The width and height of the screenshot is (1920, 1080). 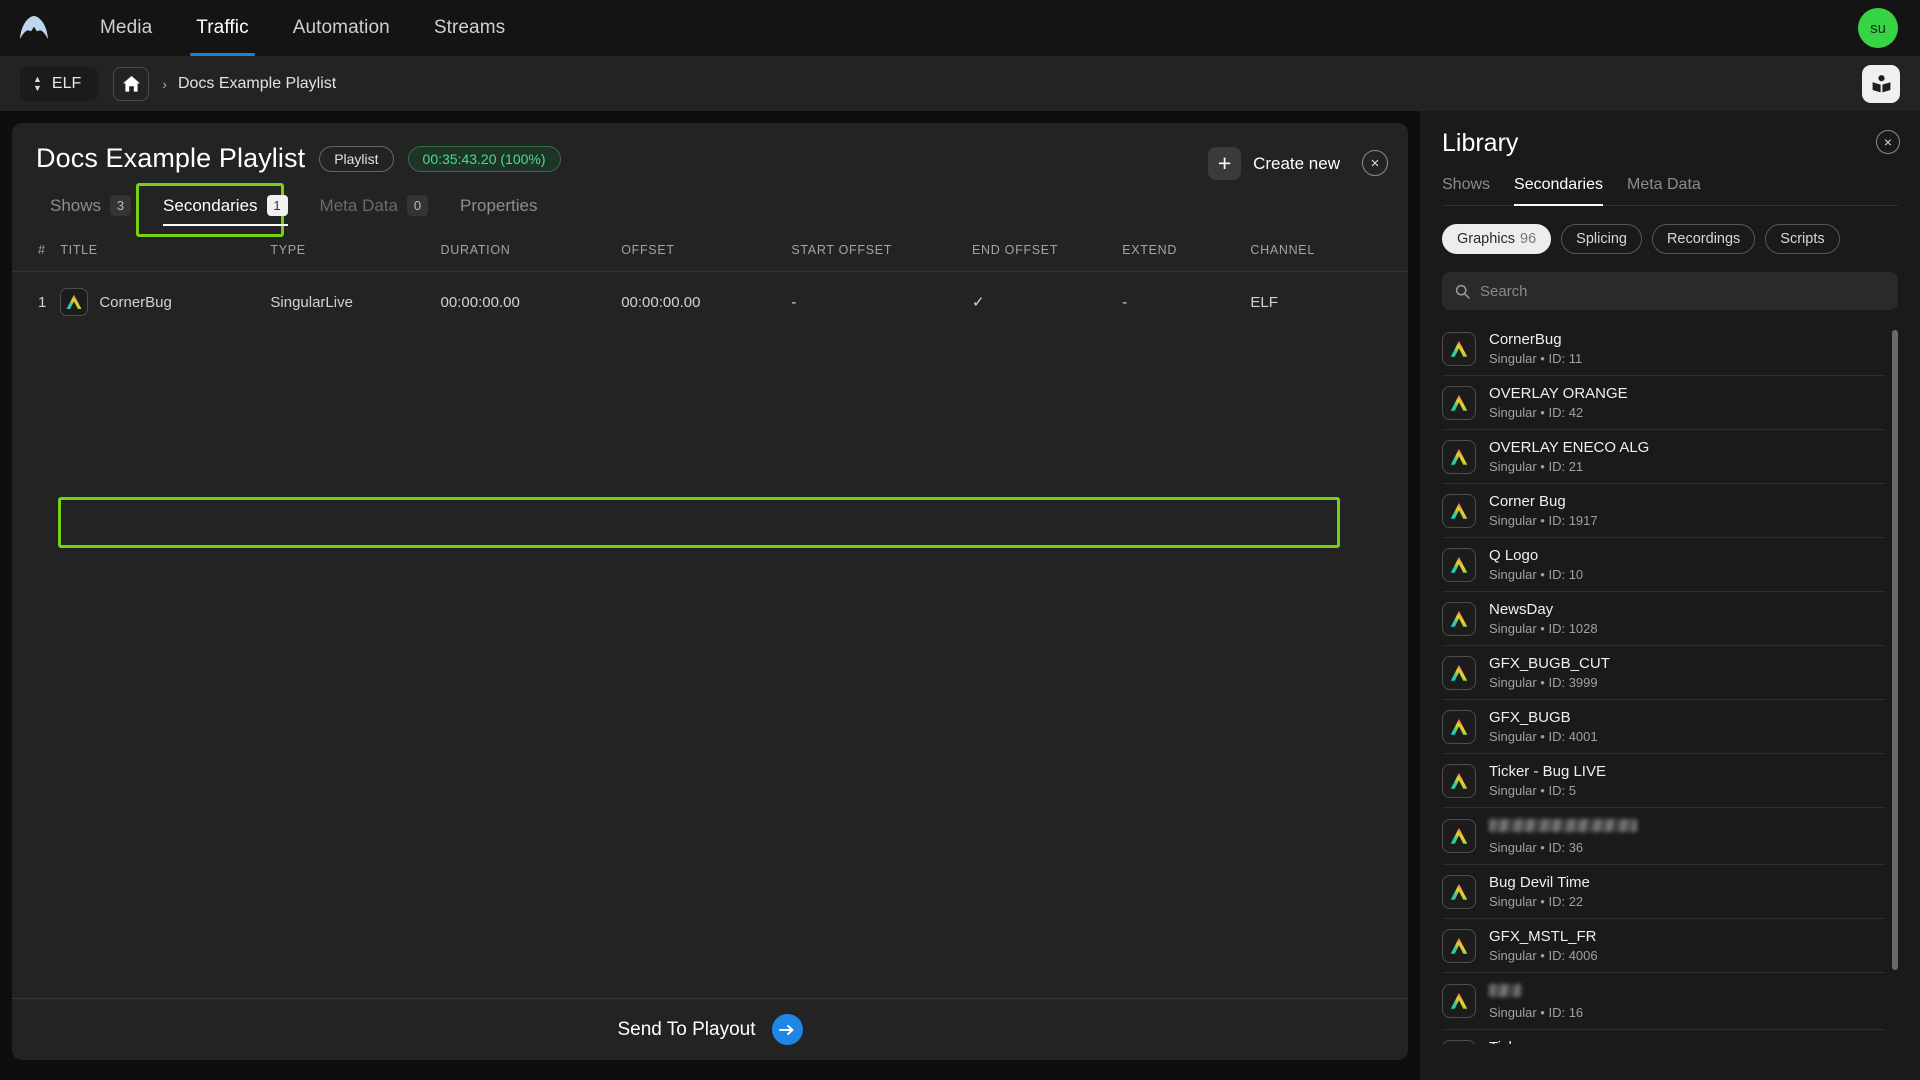 I want to click on nav-item-automation: Automation, so click(x=341, y=28).